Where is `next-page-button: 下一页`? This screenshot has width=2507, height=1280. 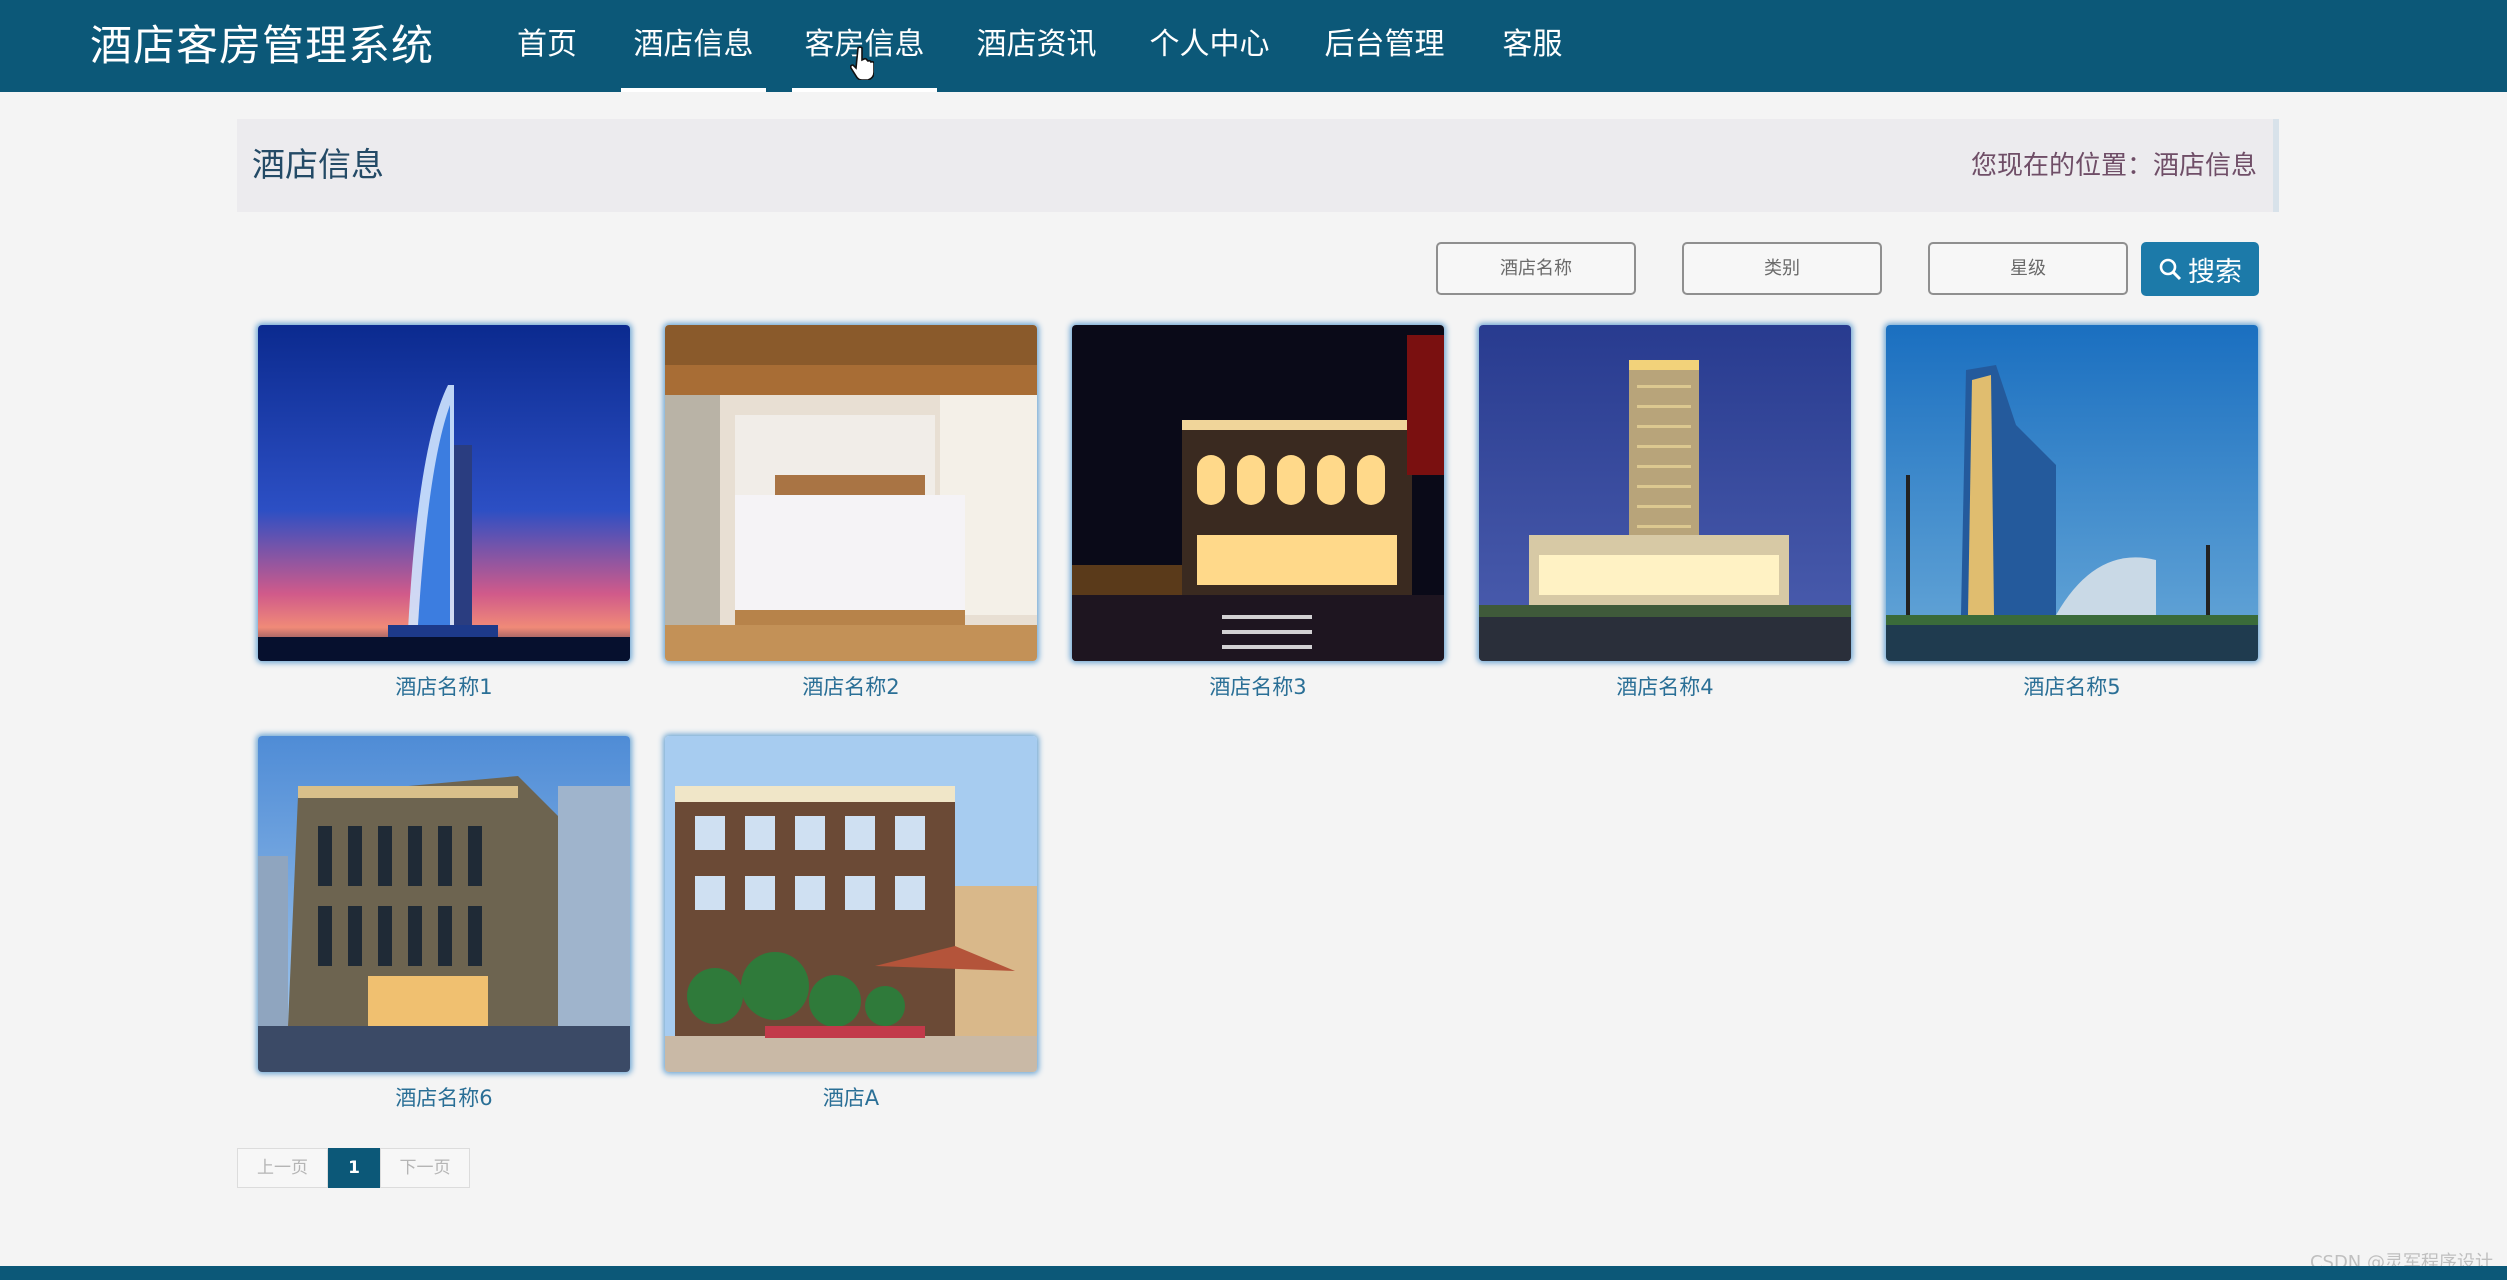
next-page-button: 下一页 is located at coordinates (425, 1168).